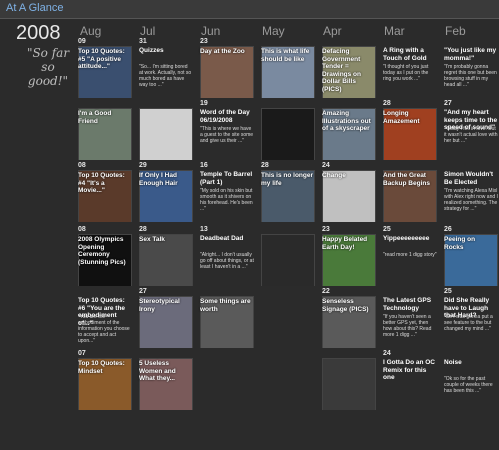  What do you see at coordinates (287, 192) in the screenshot?
I see `post-cell: 28 This is no longer my life` at bounding box center [287, 192].